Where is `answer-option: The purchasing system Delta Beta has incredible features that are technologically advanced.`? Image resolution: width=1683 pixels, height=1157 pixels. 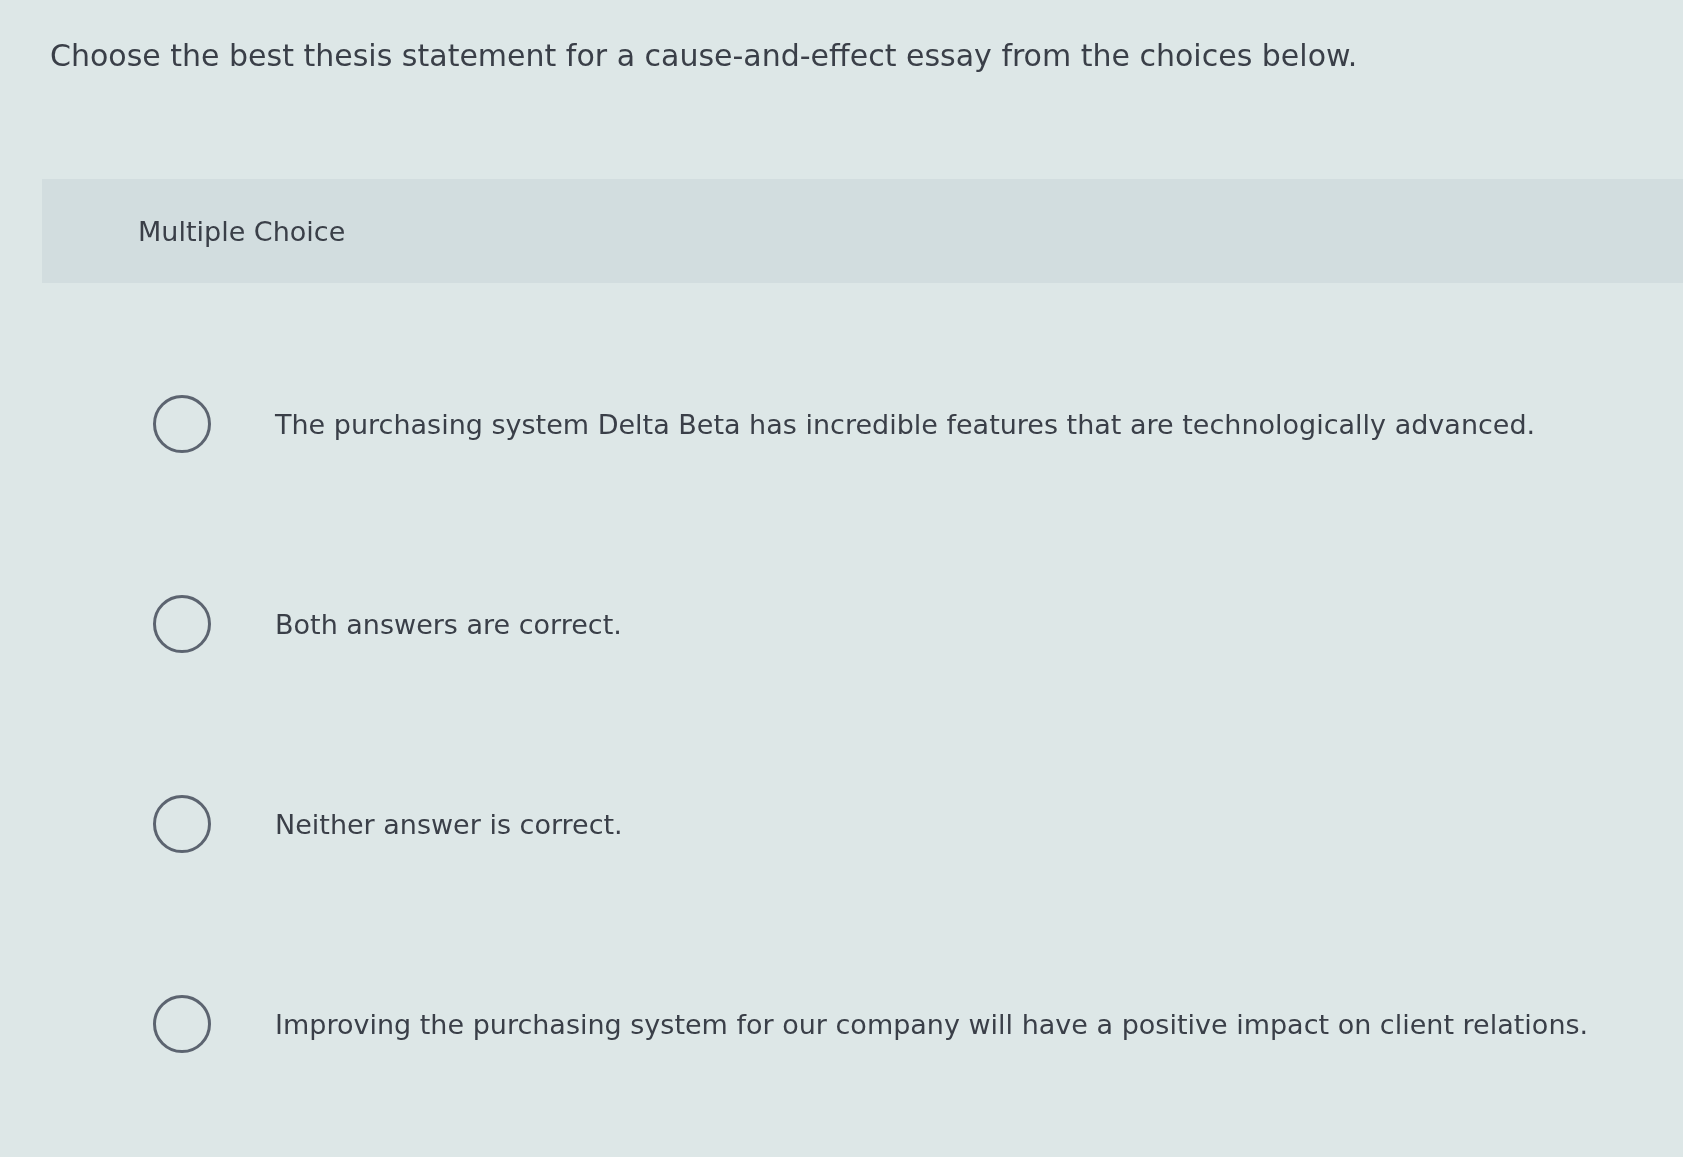
answer-option: The purchasing system Delta Beta has incredible features that are technologically advanced. is located at coordinates (905, 424).